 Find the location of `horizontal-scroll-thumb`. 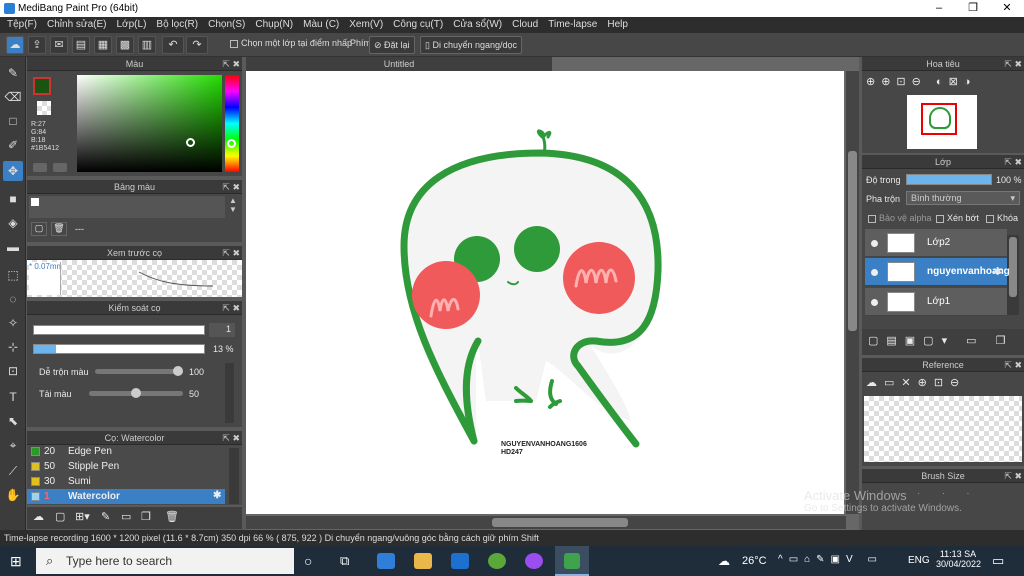

horizontal-scroll-thumb is located at coordinates (560, 522).